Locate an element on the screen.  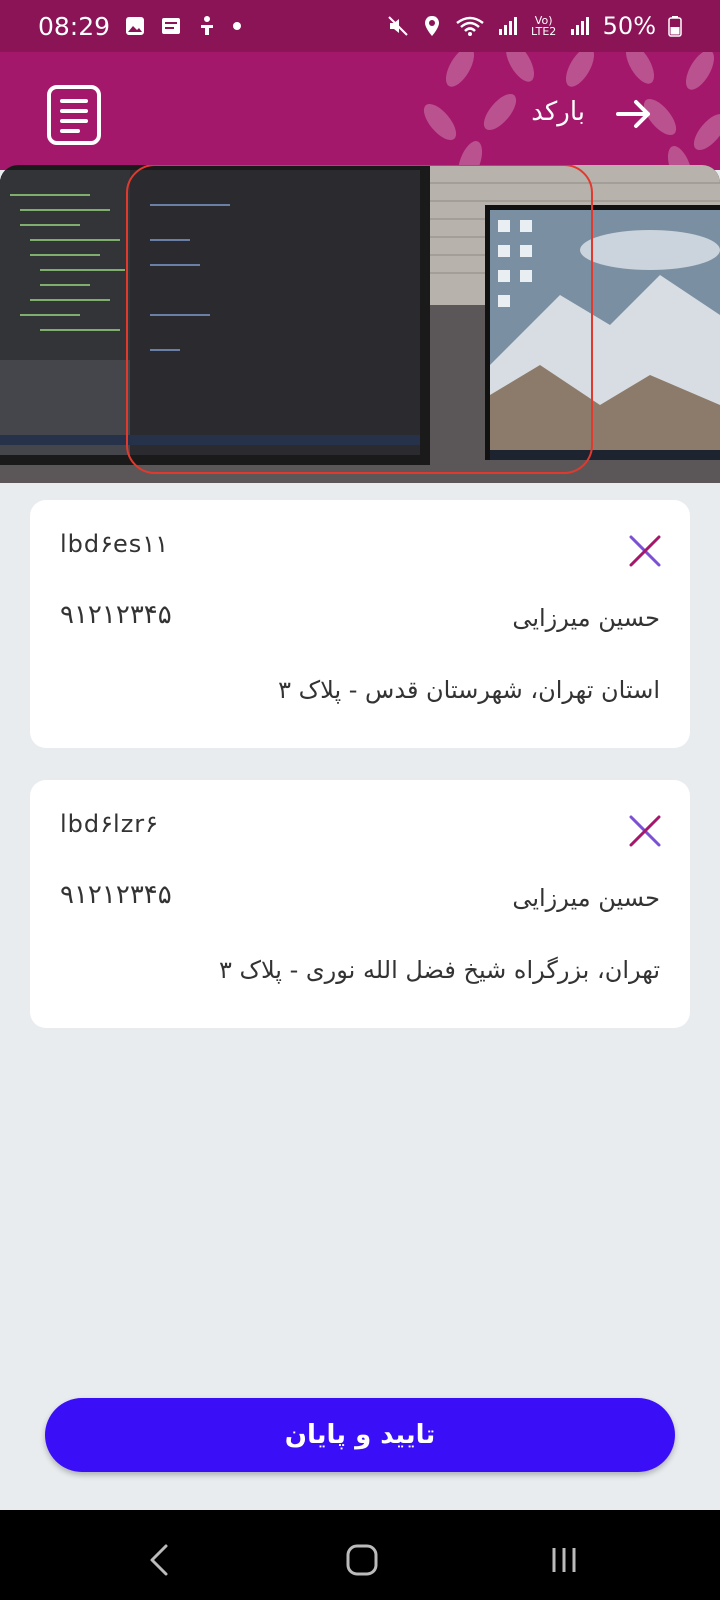
list-icon is located at coordinates (74, 115).